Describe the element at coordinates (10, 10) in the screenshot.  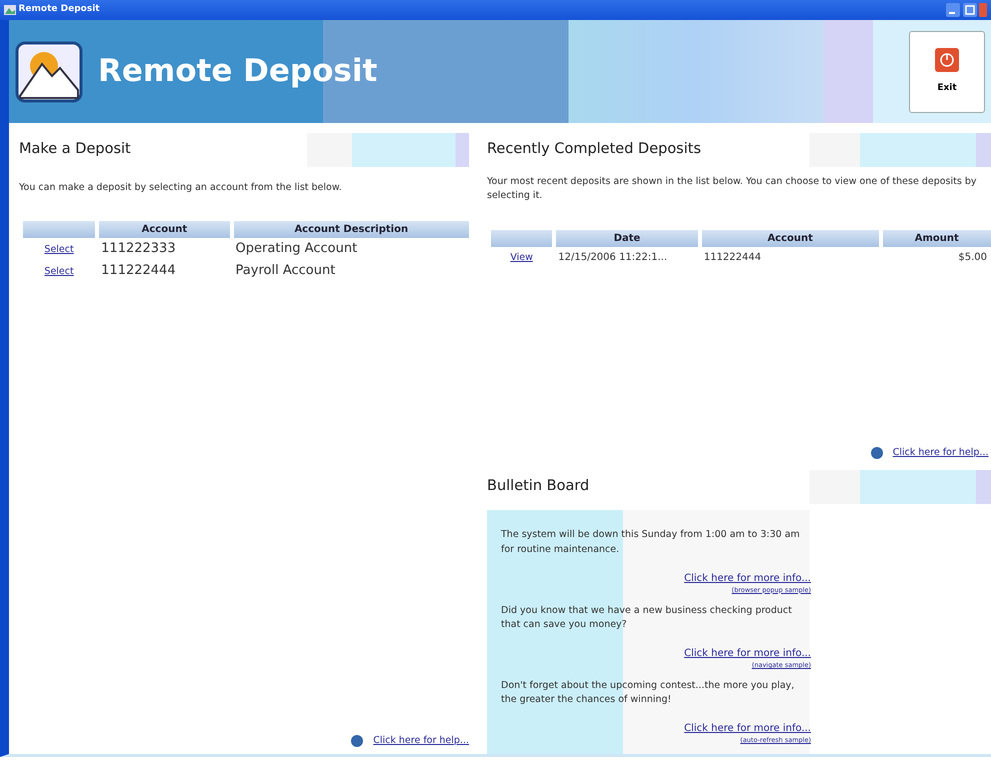
I see `app-icon` at that location.